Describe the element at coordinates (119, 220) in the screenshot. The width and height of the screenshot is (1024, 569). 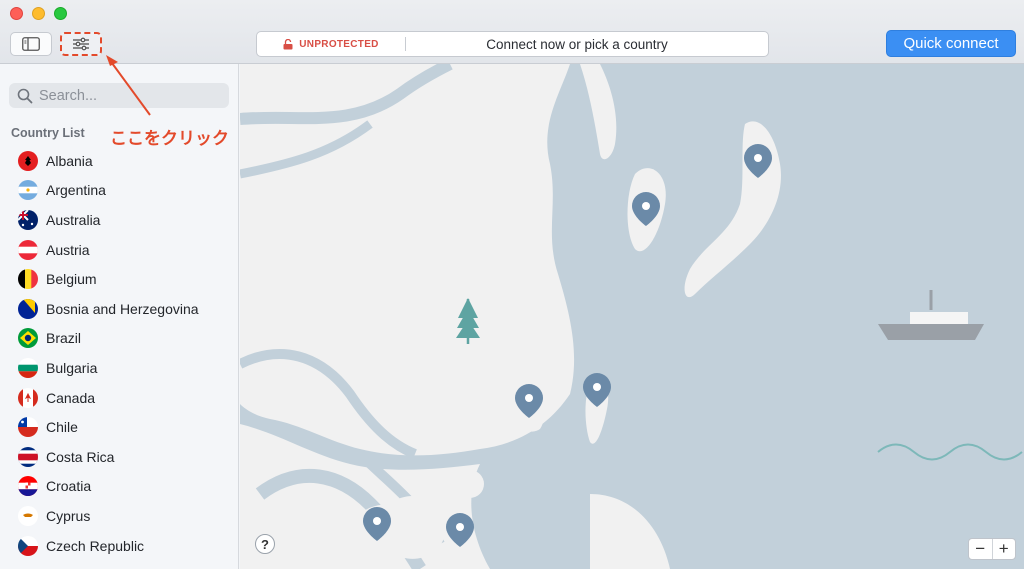
I see `country-item-australia: Australia` at that location.